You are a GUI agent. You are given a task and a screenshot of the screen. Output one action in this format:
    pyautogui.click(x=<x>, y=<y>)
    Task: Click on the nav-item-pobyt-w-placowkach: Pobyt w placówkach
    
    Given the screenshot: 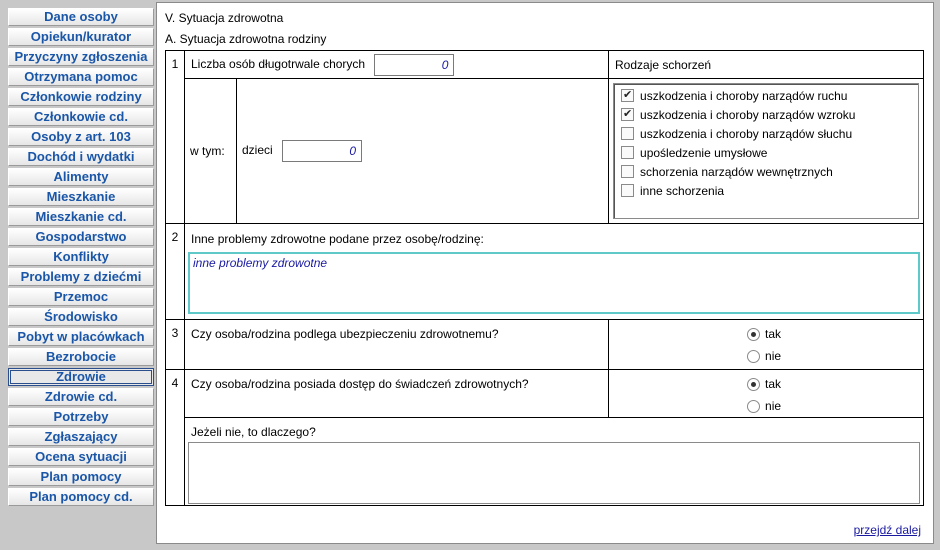 What is the action you would take?
    pyautogui.click(x=81, y=337)
    